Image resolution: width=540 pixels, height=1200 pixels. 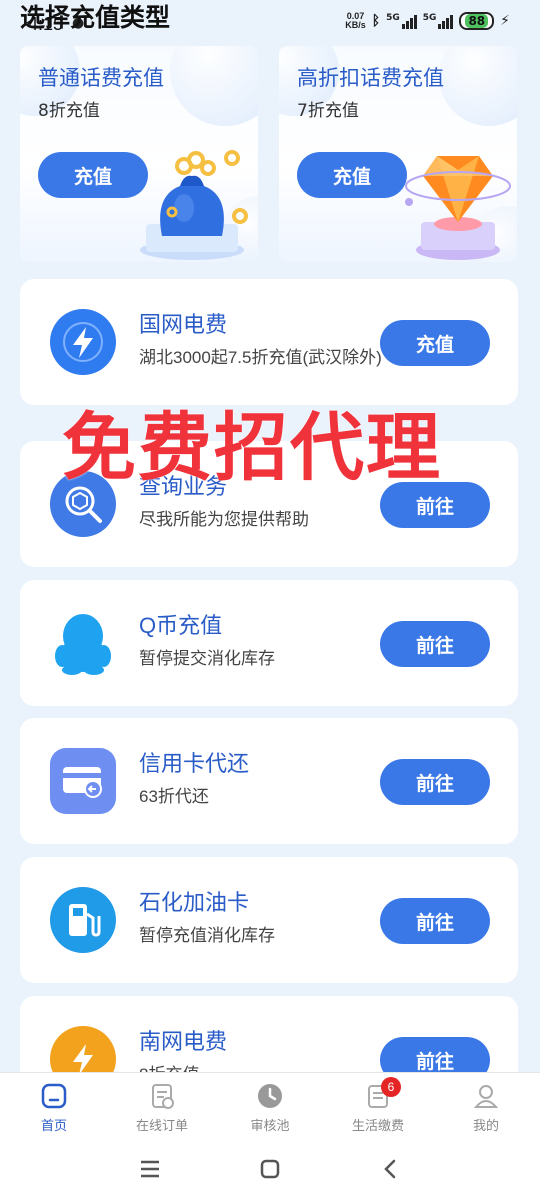 I want to click on bluetooth-icon: ᛒ, so click(x=376, y=21).